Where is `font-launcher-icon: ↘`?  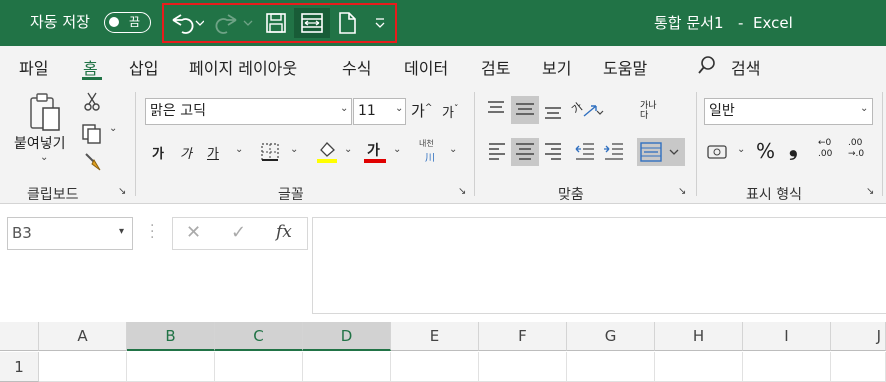
font-launcher-icon: ↘ is located at coordinates (462, 191).